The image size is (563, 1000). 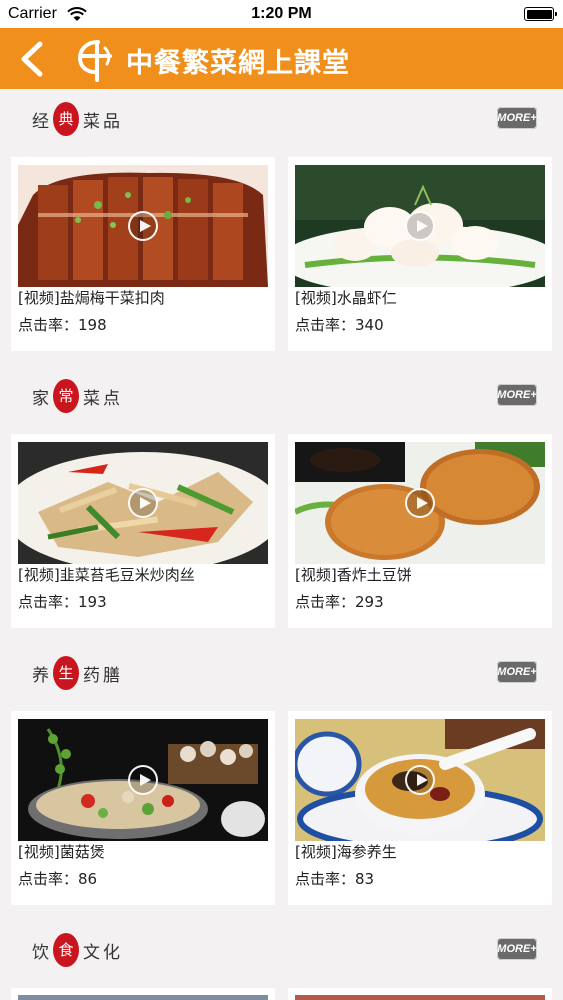 I want to click on video-card: [视频]水晶虾仁 点击率：340, so click(x=420, y=254).